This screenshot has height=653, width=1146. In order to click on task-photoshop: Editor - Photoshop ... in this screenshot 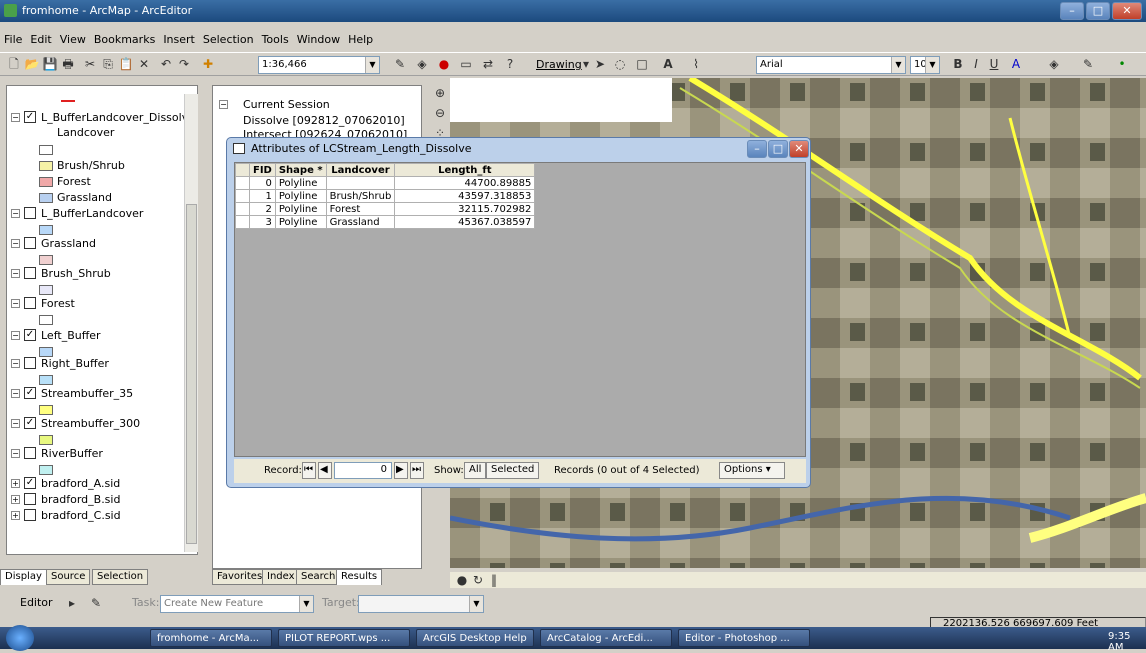, I will do `click(744, 638)`.